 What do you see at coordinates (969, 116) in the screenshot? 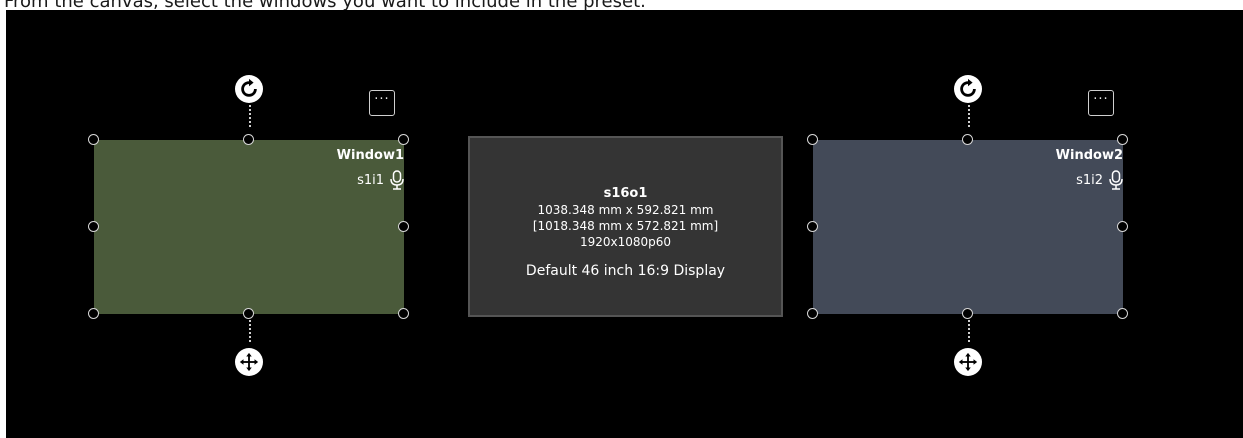
I see `window-2-rotate-connector` at bounding box center [969, 116].